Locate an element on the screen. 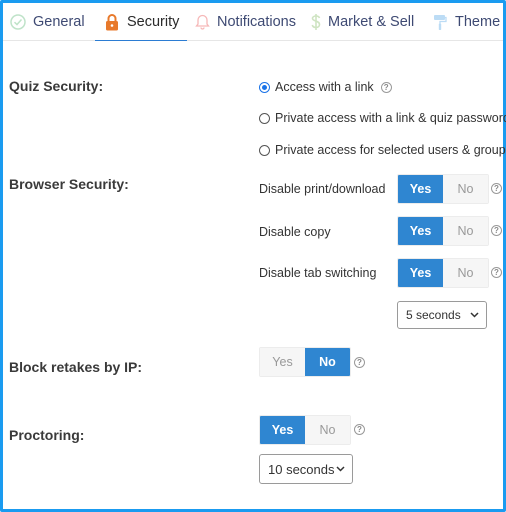  lock-icon is located at coordinates (112, 22).